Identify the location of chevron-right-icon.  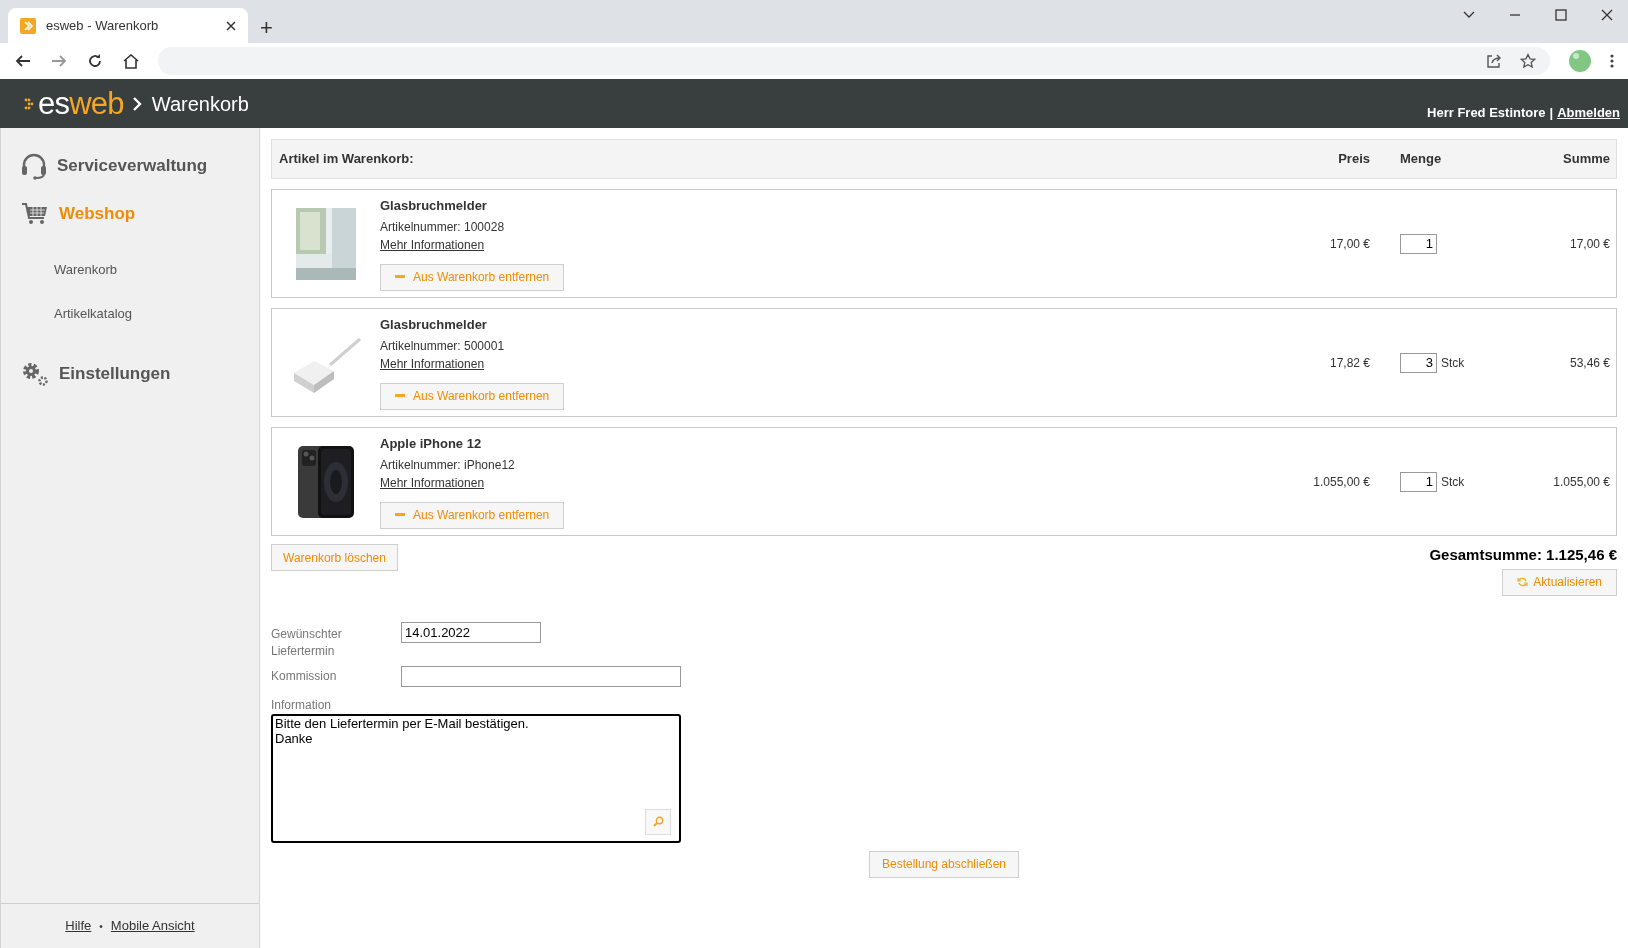
(136, 103).